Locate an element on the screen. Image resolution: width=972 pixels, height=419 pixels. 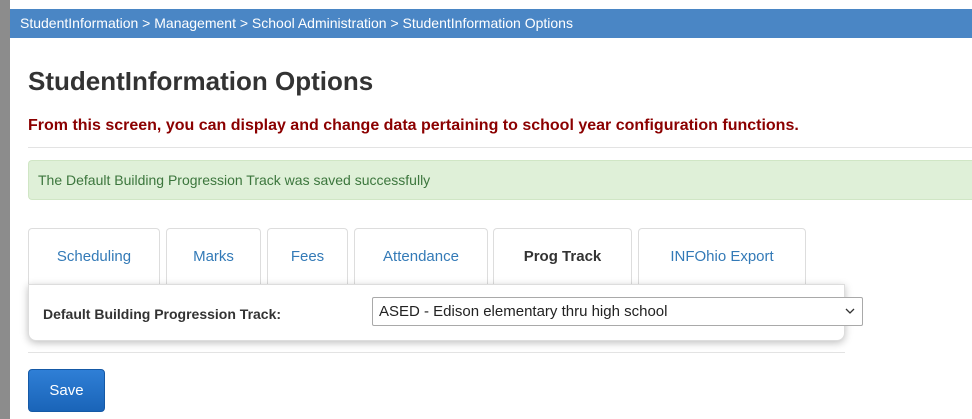
tab-attendance: Attendance is located at coordinates (421, 256).